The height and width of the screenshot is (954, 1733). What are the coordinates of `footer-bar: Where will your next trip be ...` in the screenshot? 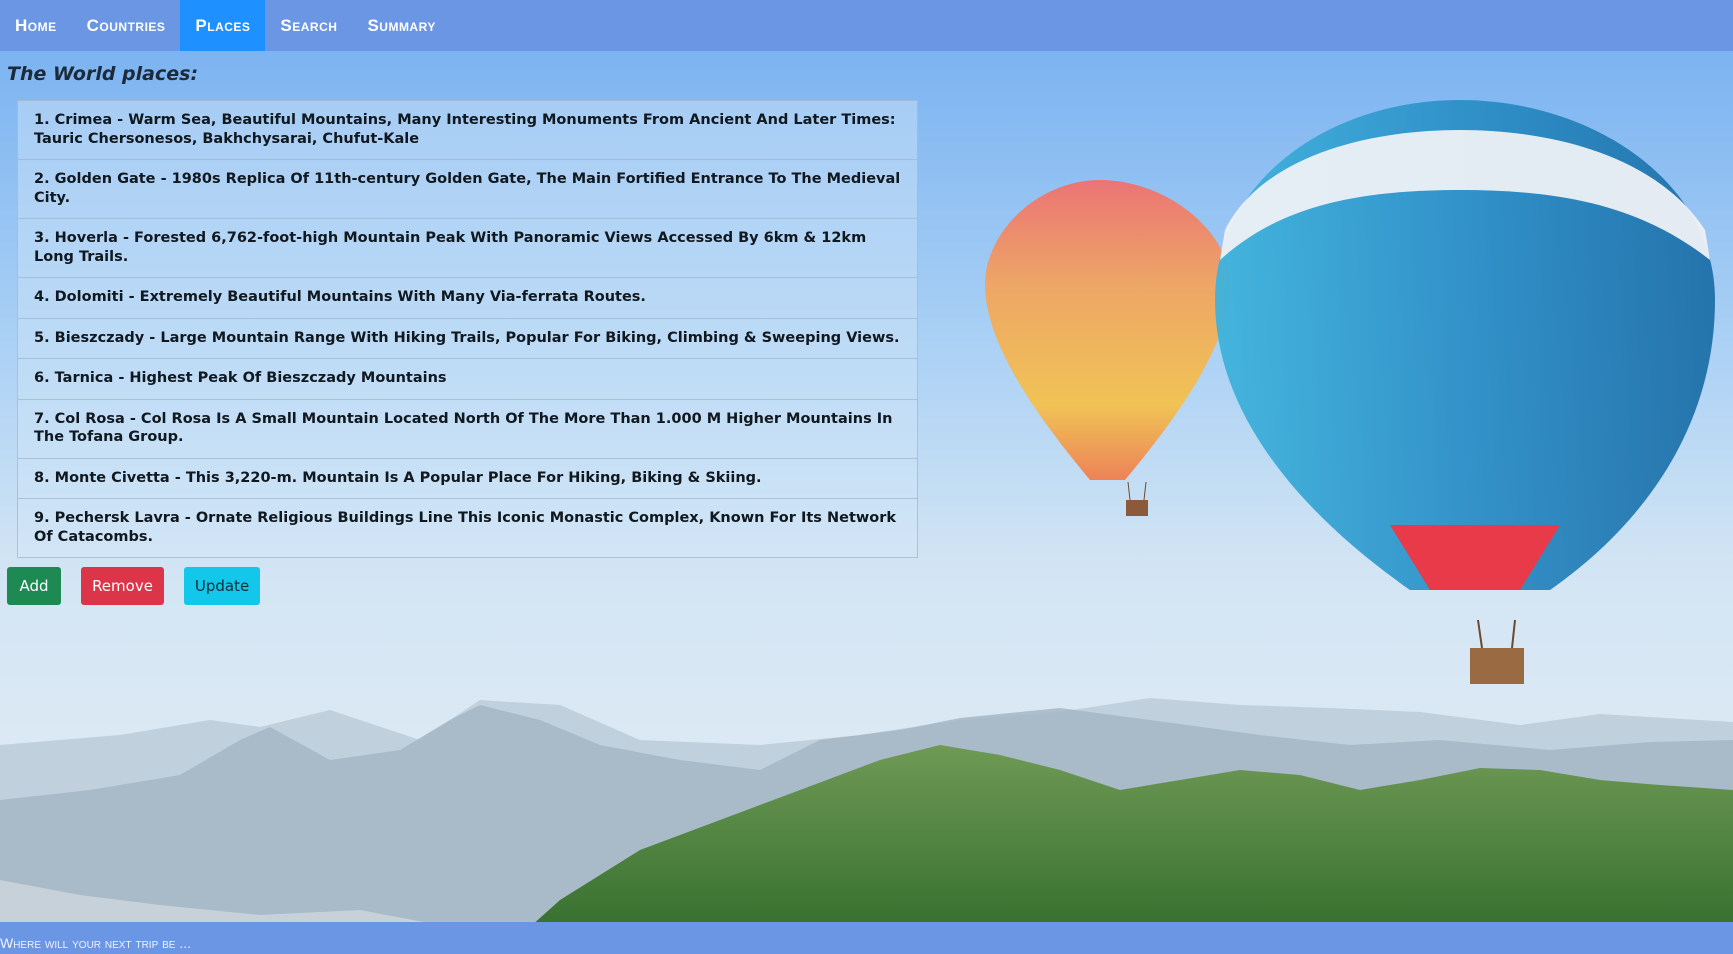 It's located at (866, 938).